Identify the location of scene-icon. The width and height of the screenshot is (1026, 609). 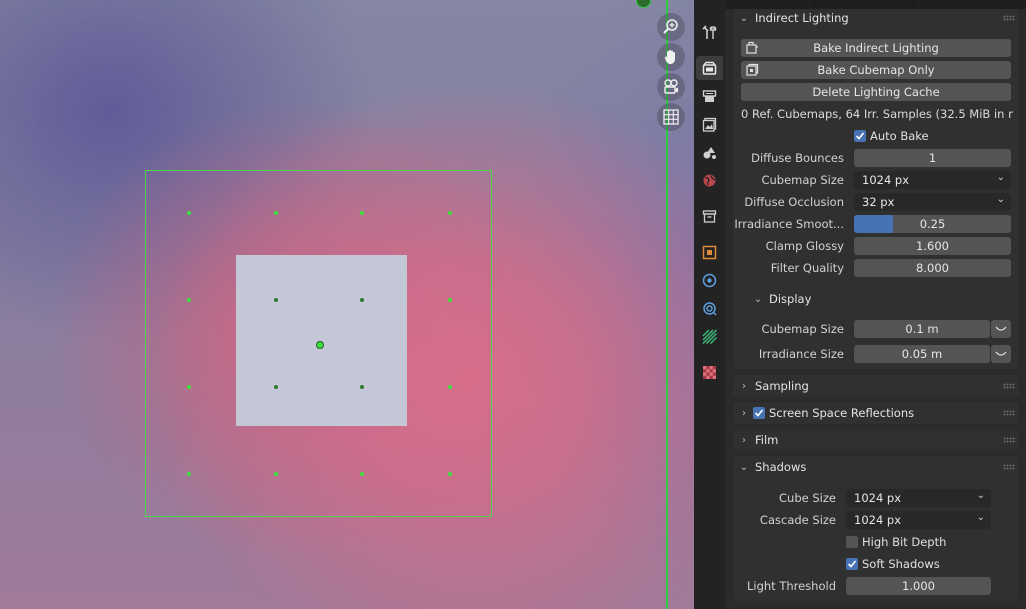
(709, 153).